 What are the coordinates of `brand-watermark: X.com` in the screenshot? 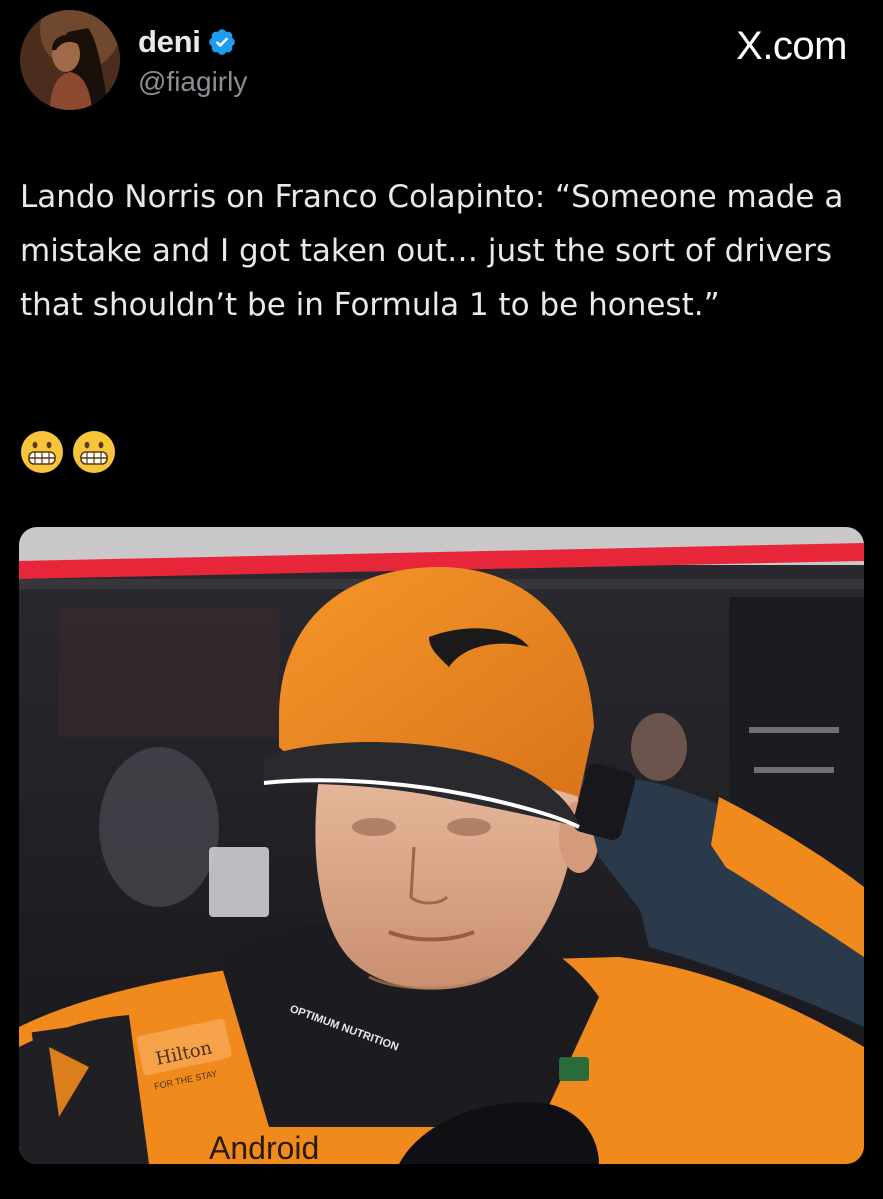 It's located at (791, 46).